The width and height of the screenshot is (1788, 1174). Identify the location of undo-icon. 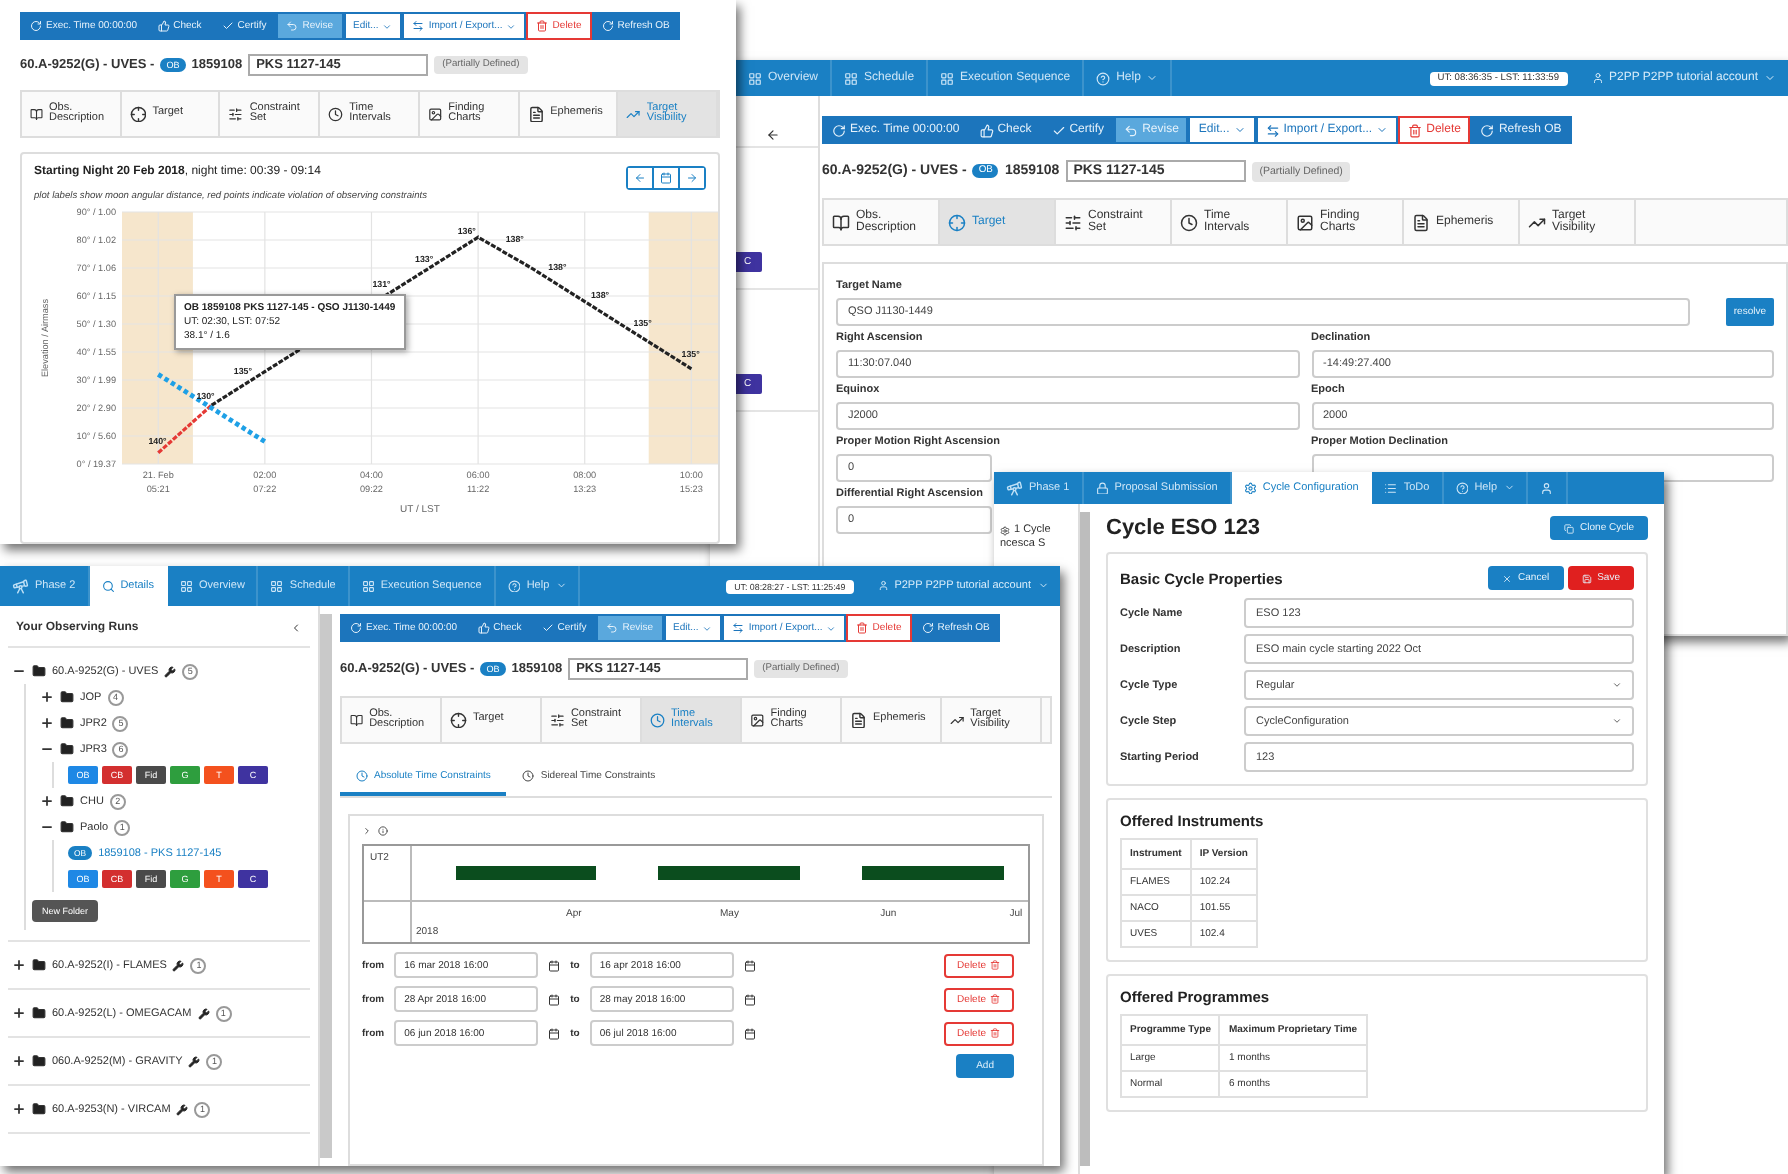
(612, 628).